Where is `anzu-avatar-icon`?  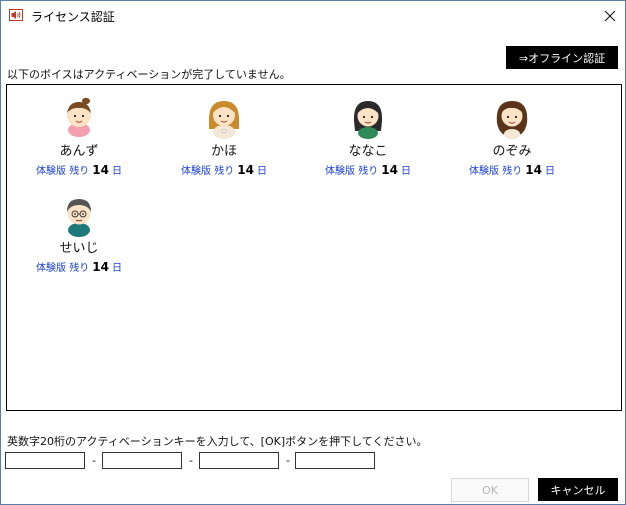
anzu-avatar-icon is located at coordinates (79, 117).